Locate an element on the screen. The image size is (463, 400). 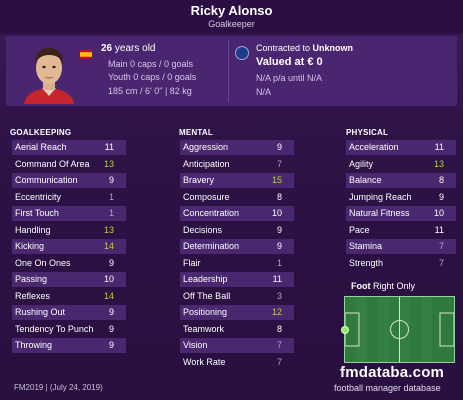
attribute-row: Positioning 12 is located at coordinates (237, 312).